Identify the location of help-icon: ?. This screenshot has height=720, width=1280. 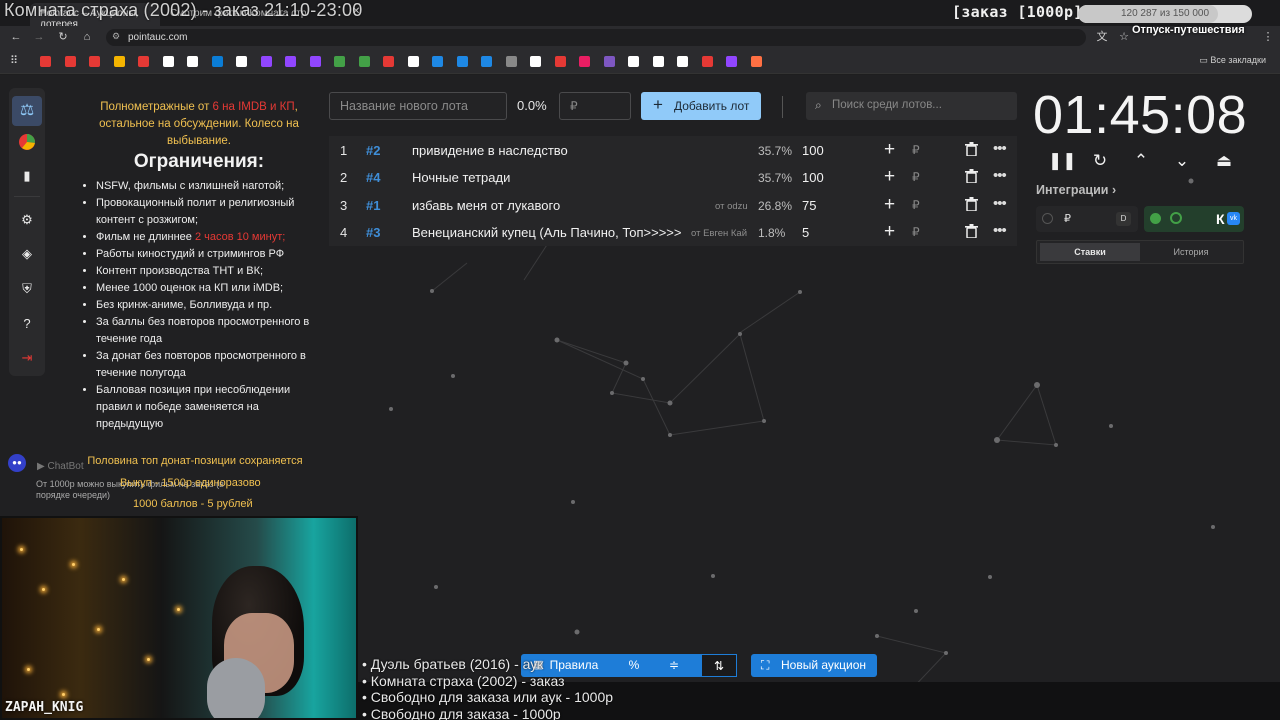
(27, 324).